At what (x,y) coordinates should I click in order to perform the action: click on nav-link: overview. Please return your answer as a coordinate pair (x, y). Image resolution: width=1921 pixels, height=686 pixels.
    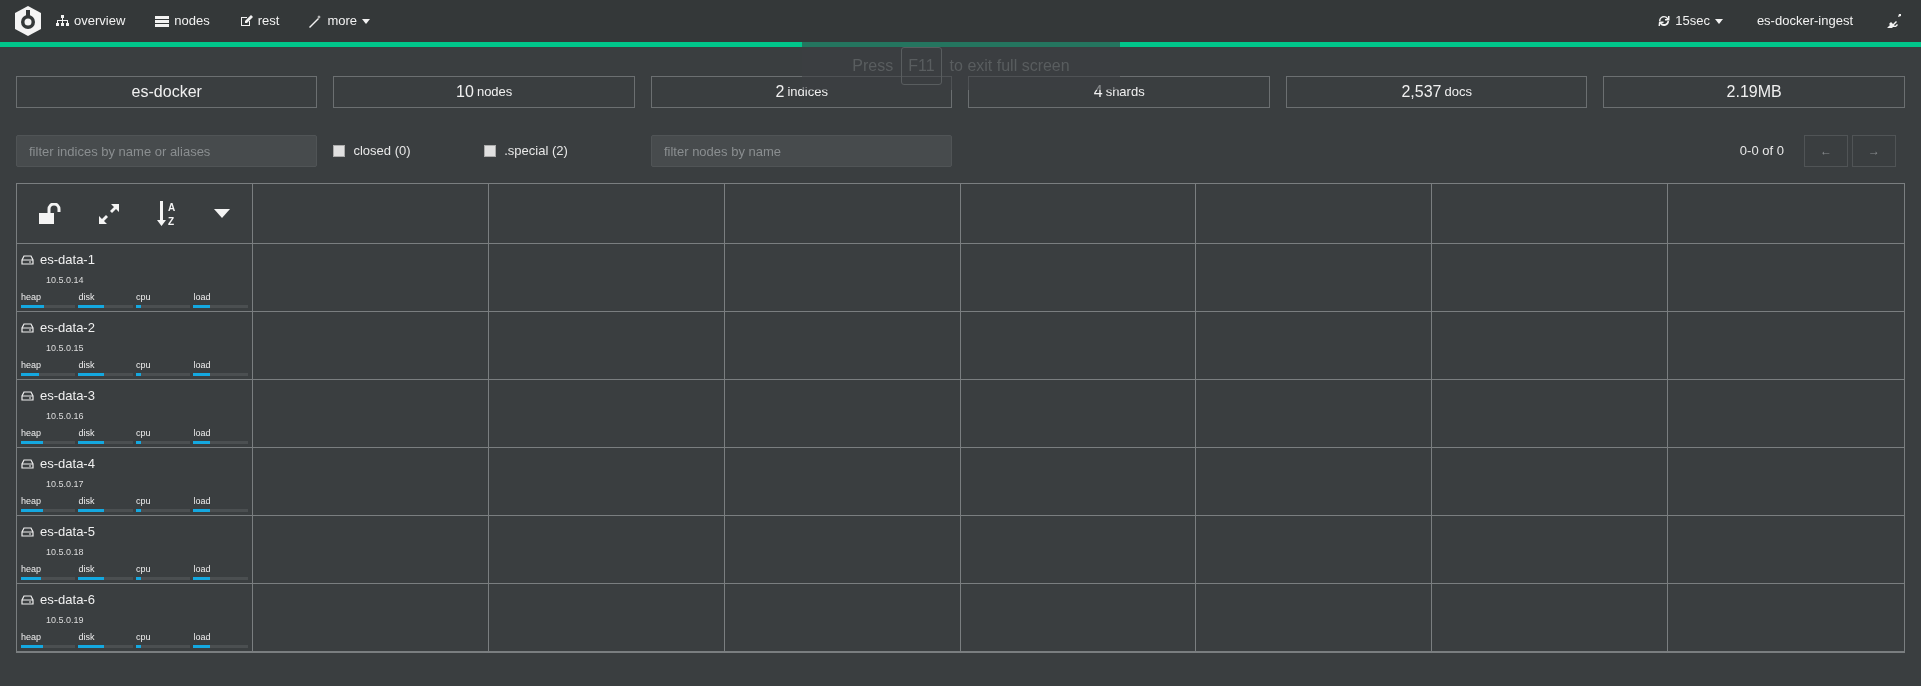
    Looking at the image, I should click on (91, 21).